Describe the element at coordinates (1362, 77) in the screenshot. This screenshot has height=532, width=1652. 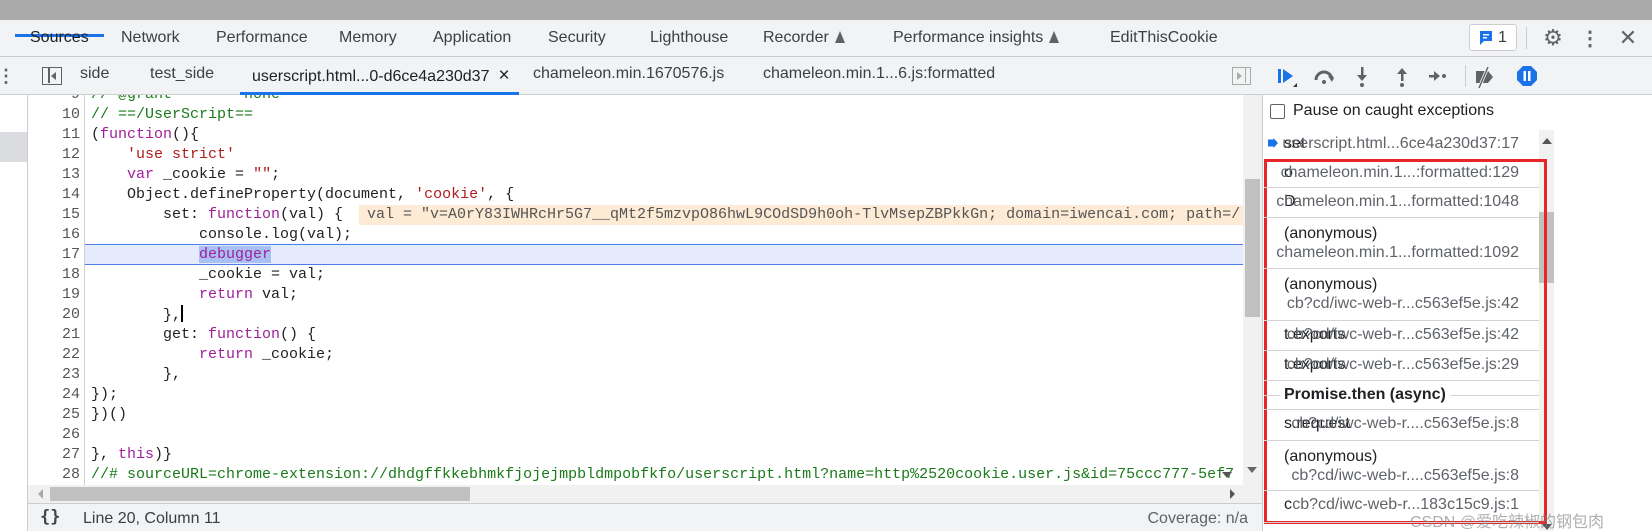
I see `step-into-icon` at that location.